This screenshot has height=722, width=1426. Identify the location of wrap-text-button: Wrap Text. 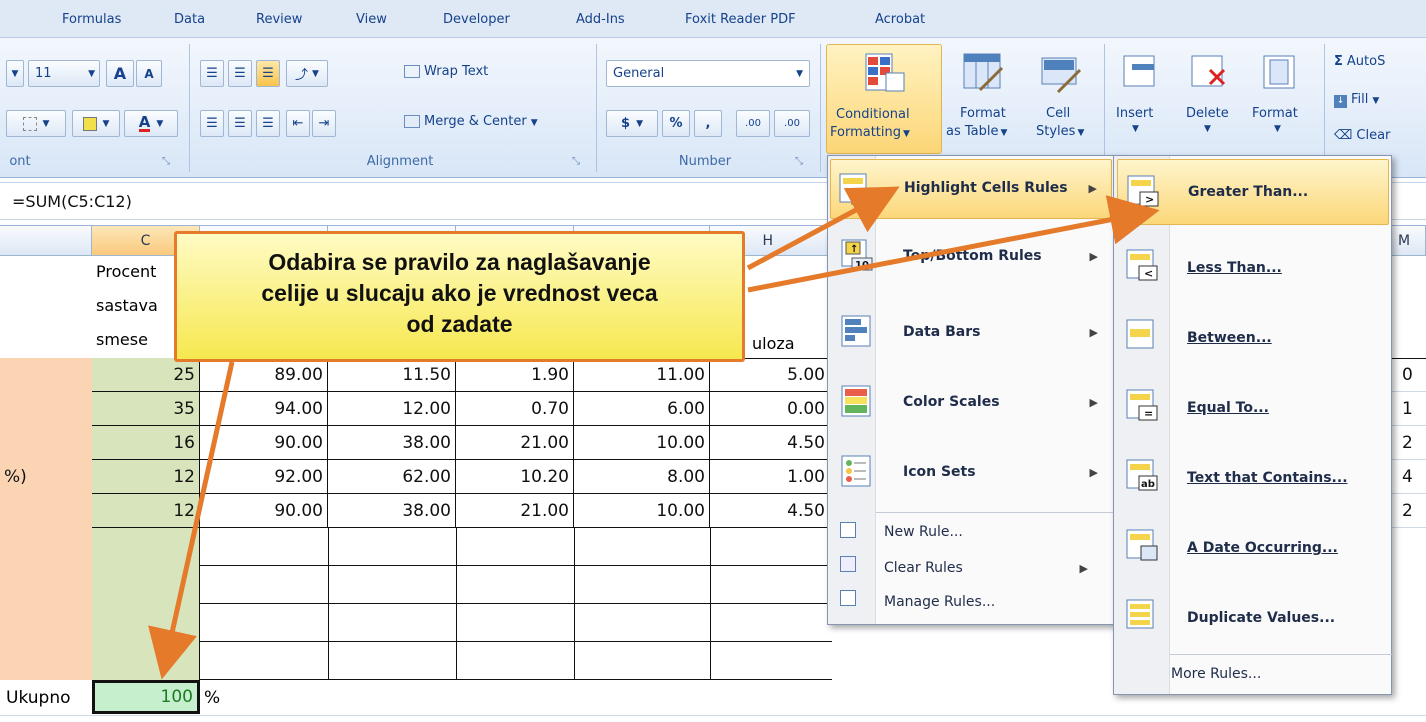
(446, 71).